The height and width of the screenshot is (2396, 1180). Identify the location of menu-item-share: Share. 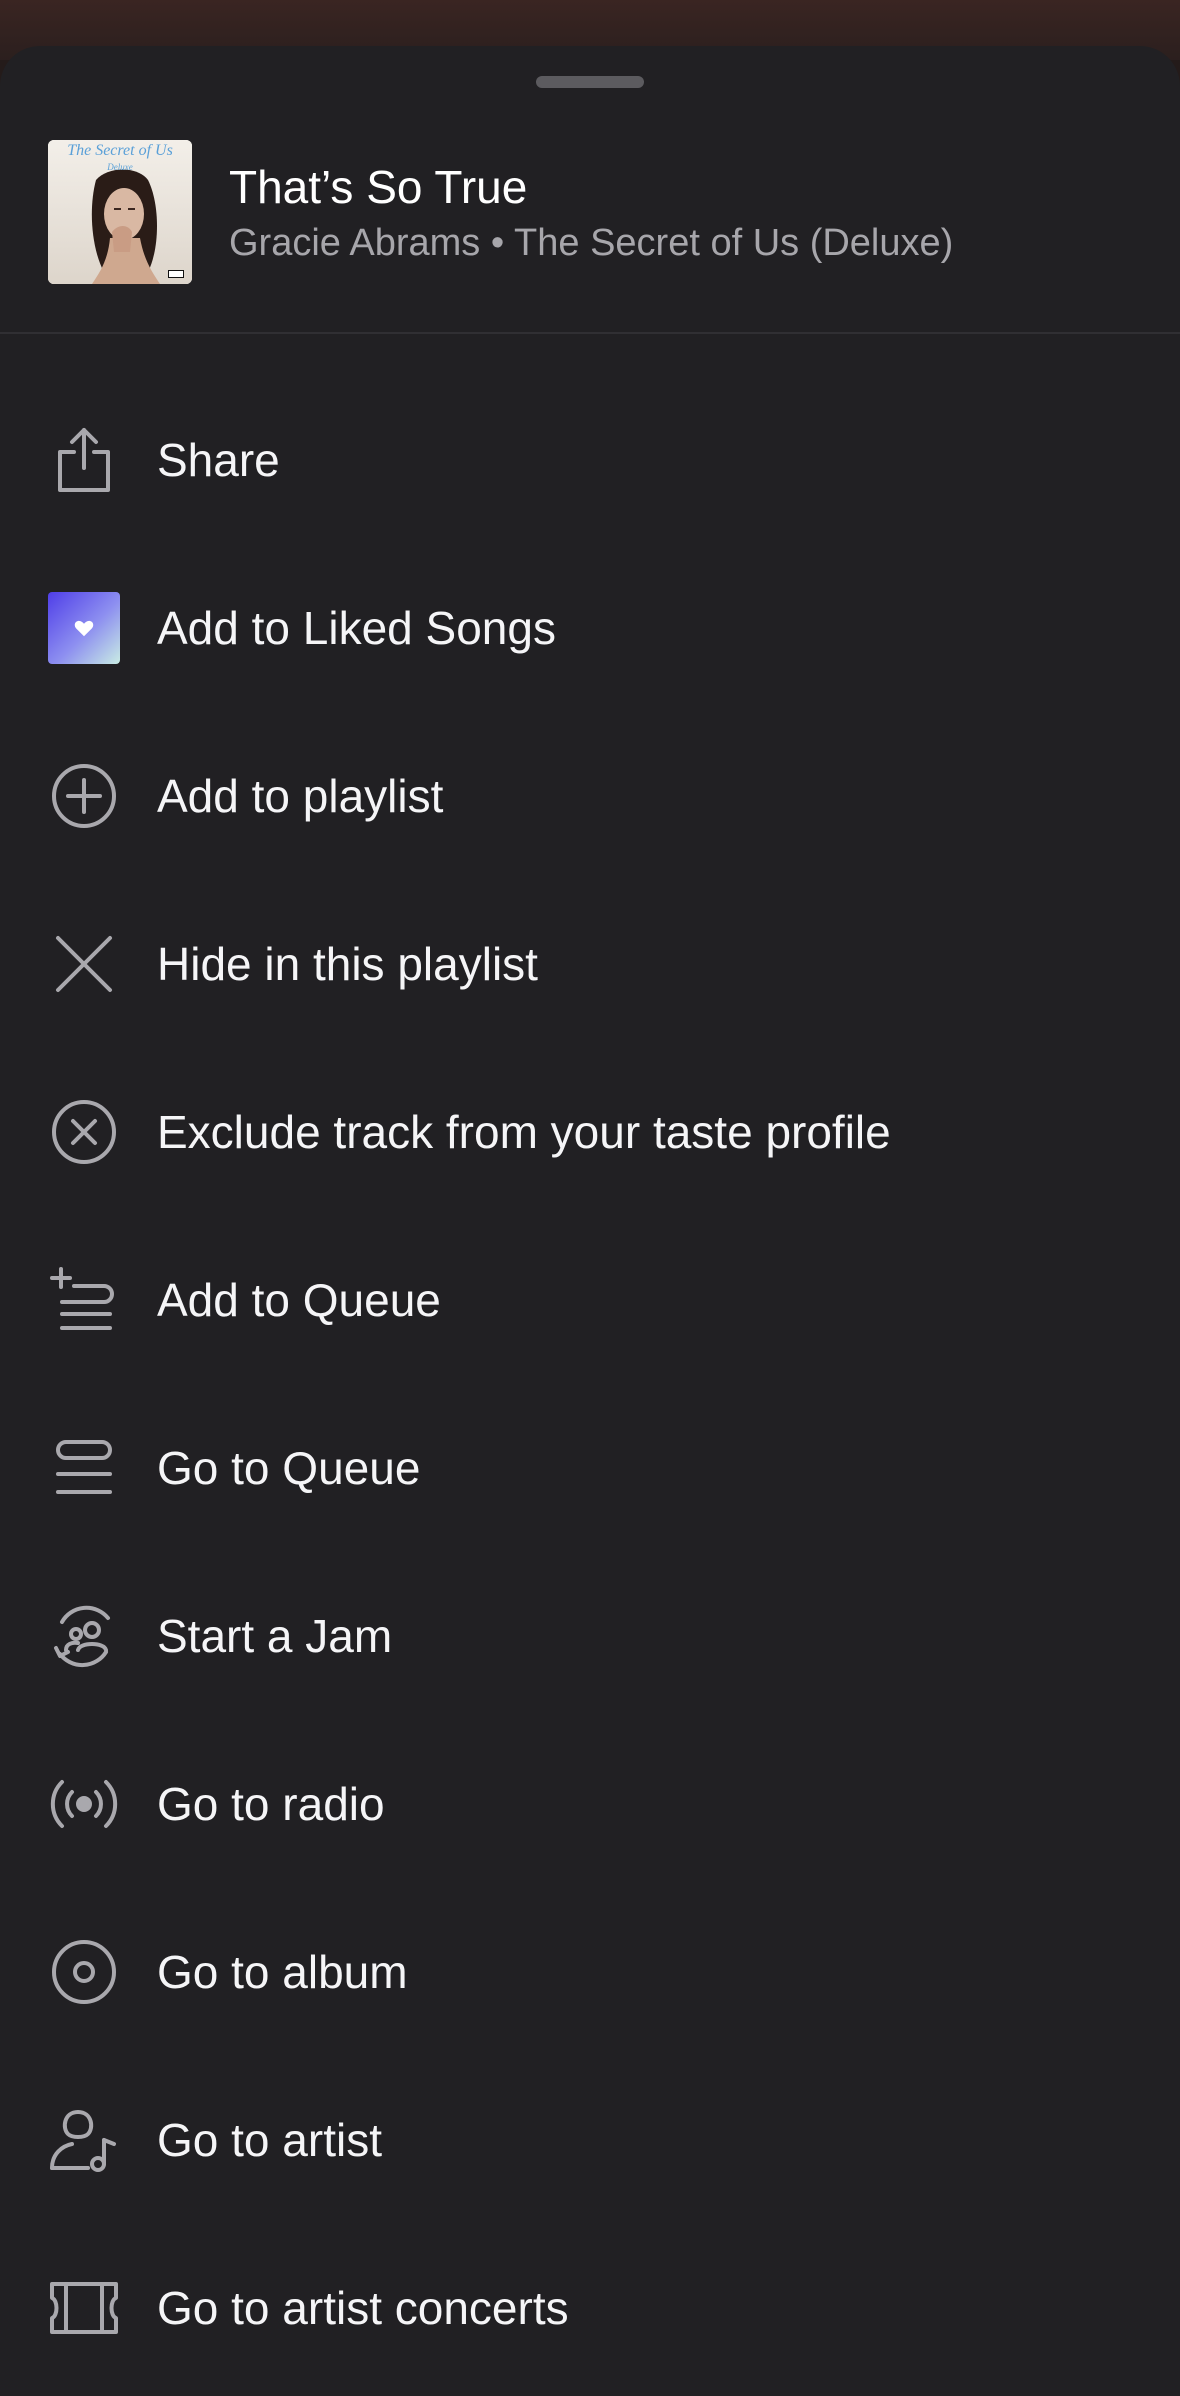
(590, 460).